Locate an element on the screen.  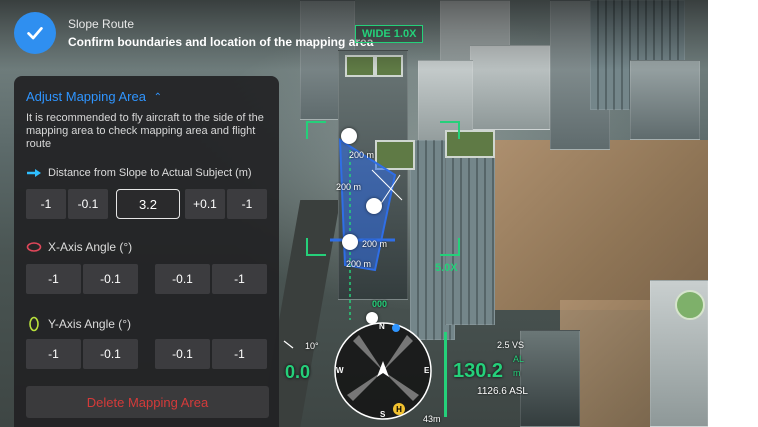
checkmark-icon is located at coordinates (35, 33).